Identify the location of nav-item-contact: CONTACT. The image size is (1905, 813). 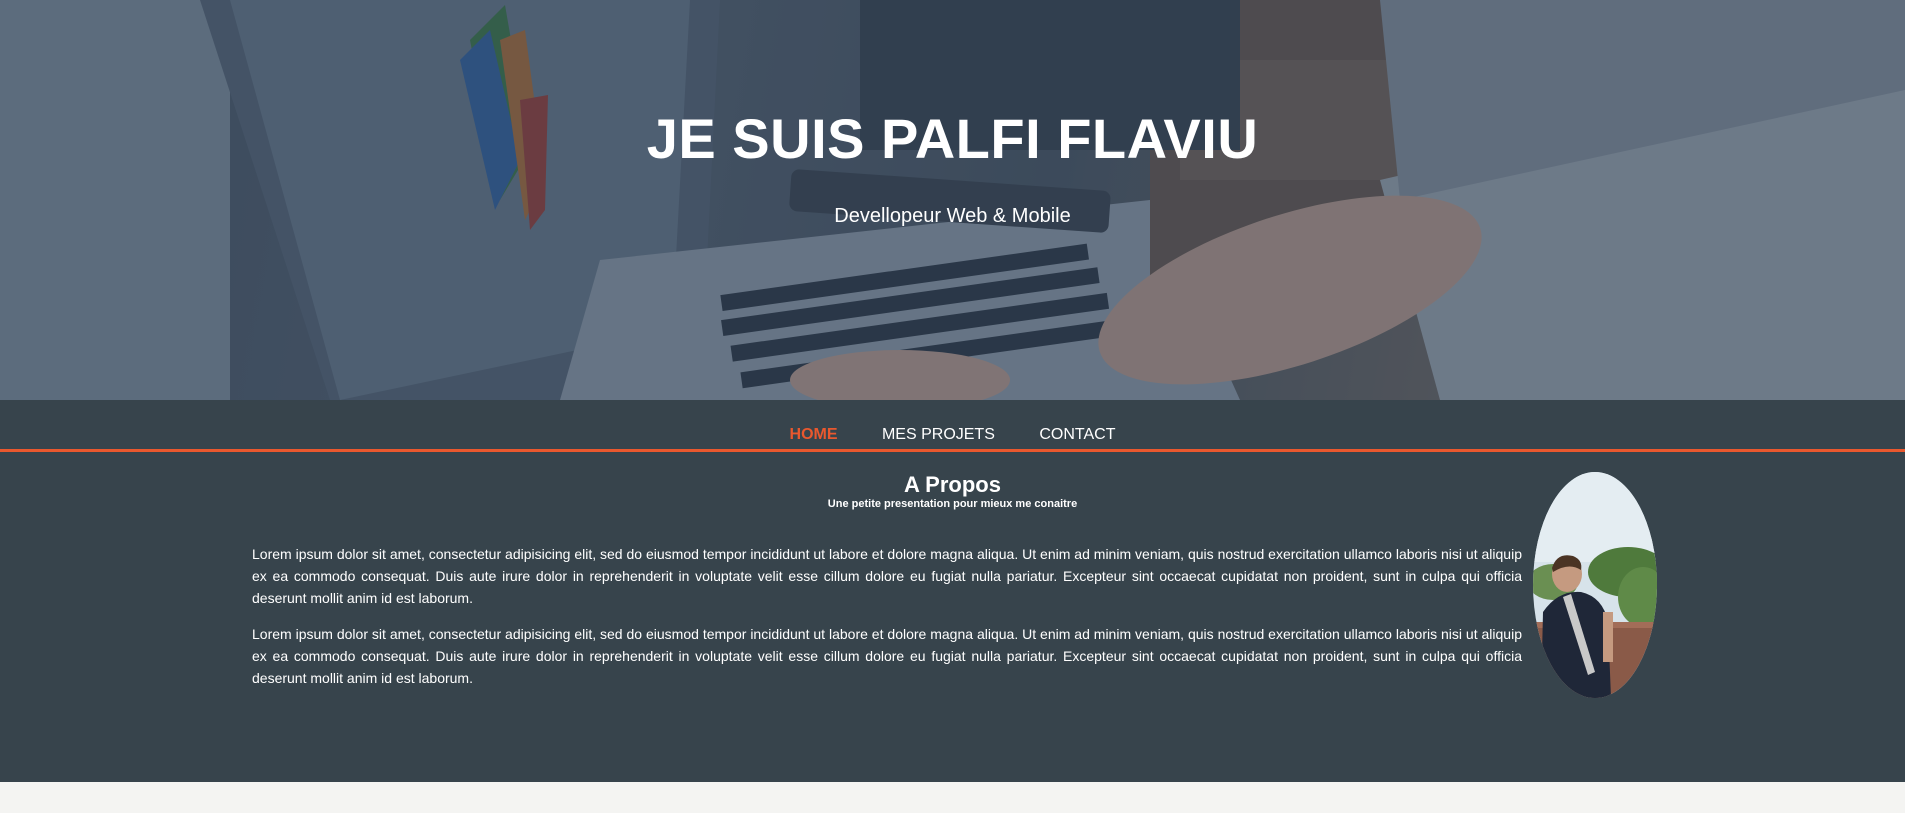
(1077, 435).